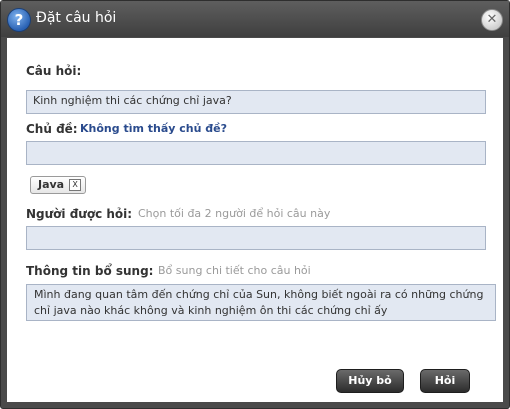  What do you see at coordinates (234, 270) in the screenshot?
I see `extra-info-hint: Bổ sung chi tiết cho câu hỏi` at bounding box center [234, 270].